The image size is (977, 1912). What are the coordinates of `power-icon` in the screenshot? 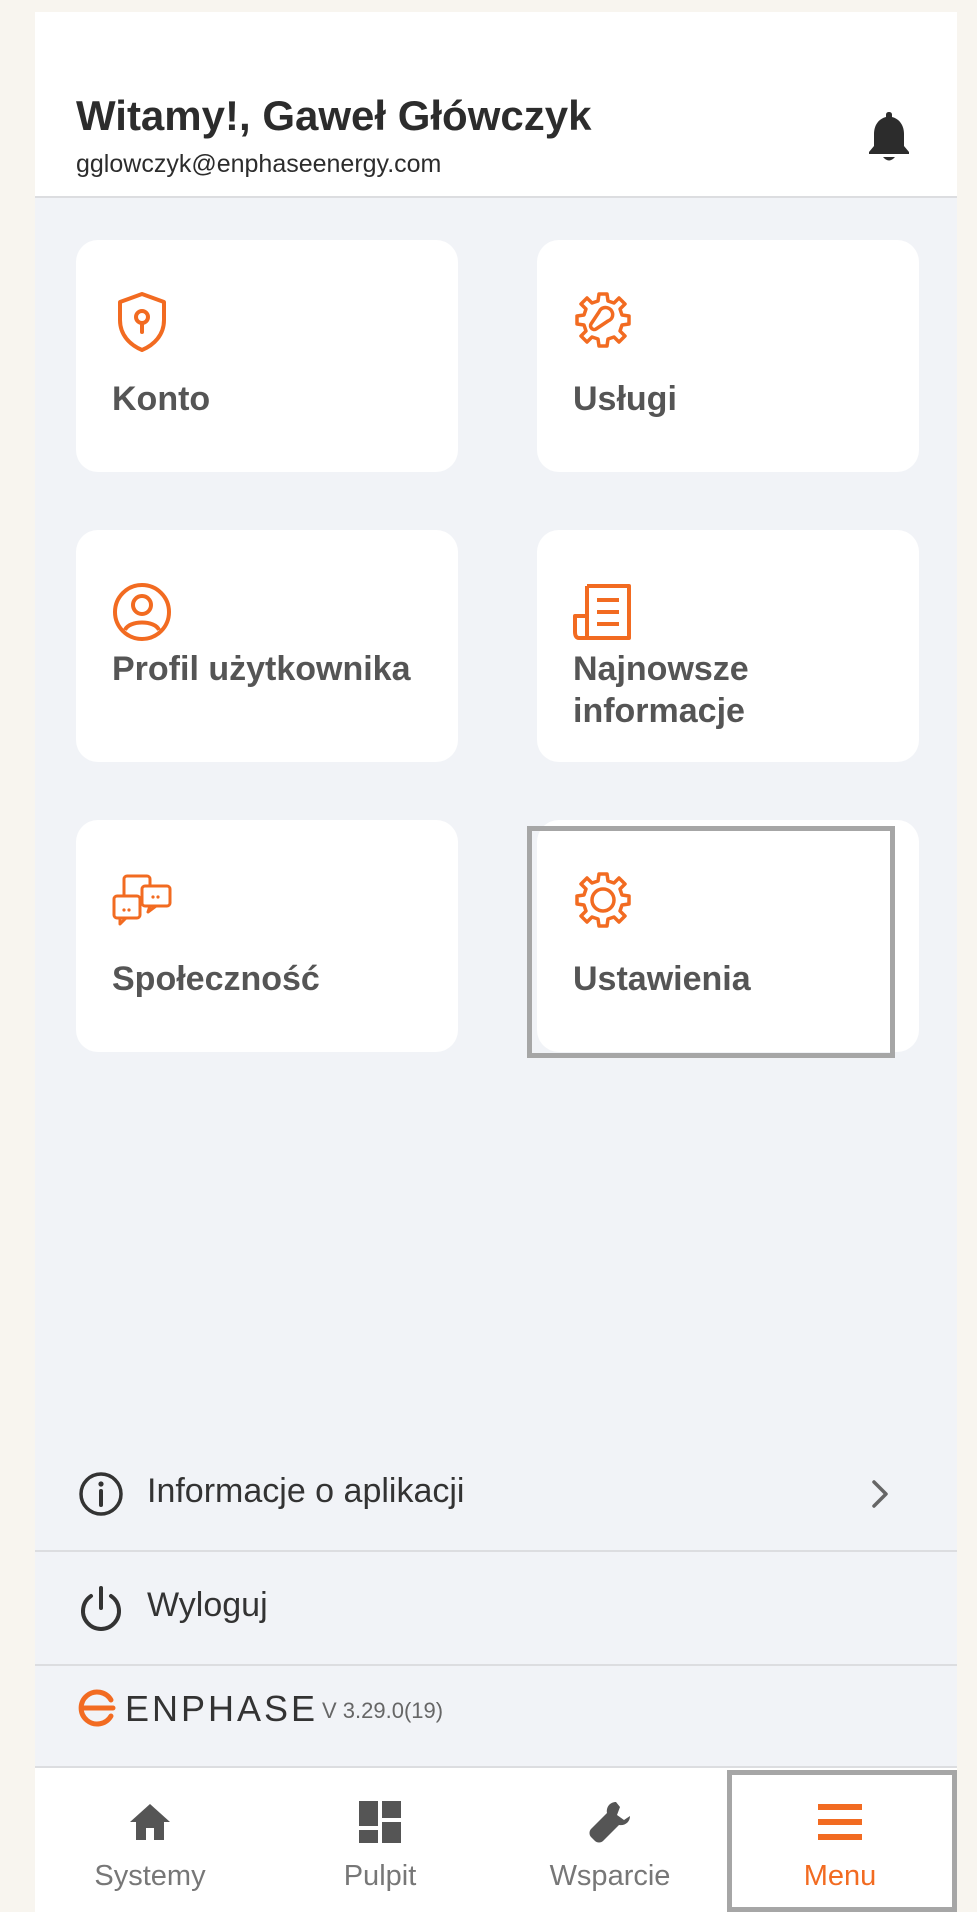 It's located at (101, 1608).